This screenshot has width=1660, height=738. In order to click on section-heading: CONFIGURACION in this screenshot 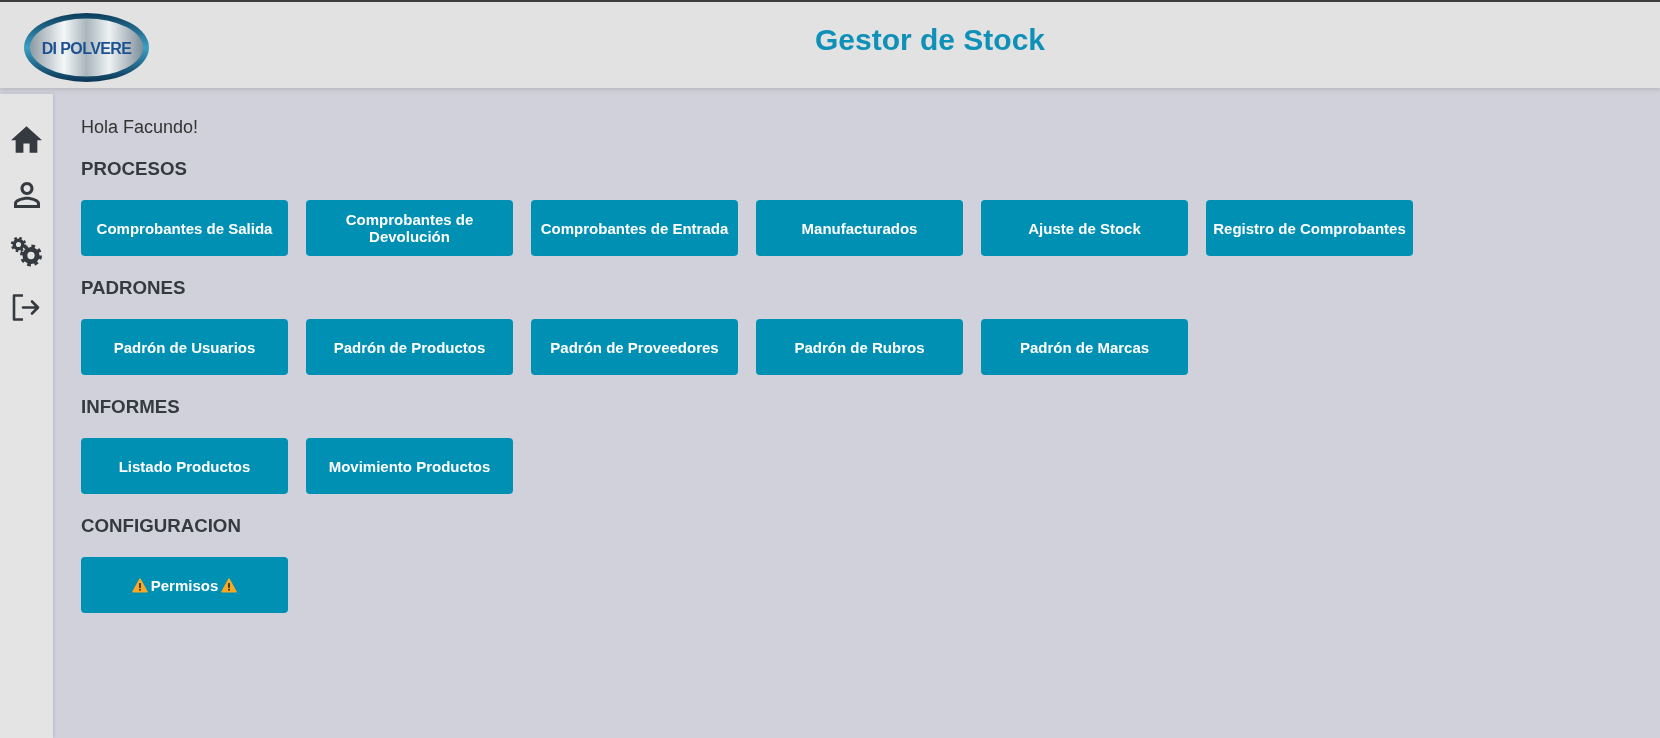, I will do `click(161, 526)`.